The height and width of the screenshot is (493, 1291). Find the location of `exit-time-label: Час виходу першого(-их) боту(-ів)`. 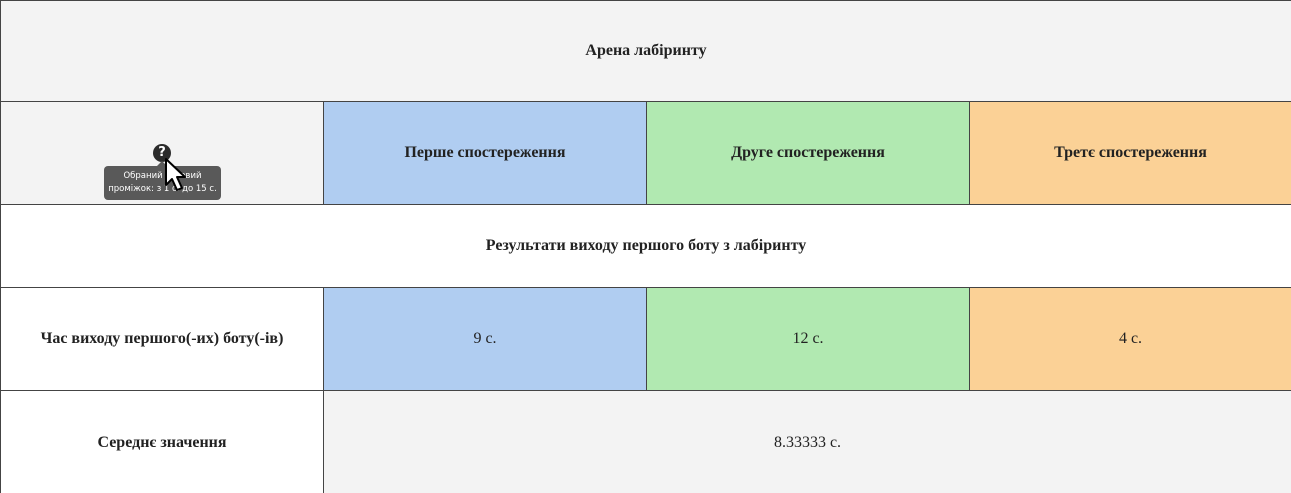

exit-time-label: Час виходу першого(-их) боту(-ів) is located at coordinates (162, 339).